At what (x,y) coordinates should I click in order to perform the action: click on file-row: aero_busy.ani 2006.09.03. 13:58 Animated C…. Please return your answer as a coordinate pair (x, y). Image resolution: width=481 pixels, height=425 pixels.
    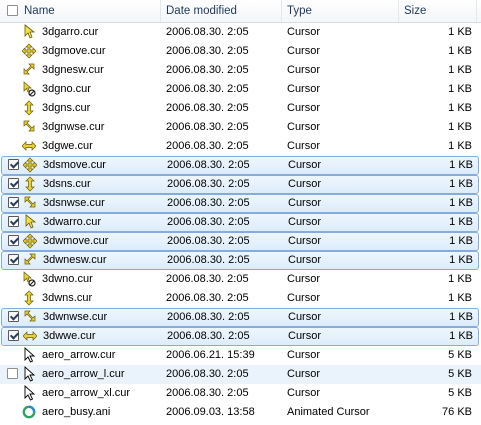
    Looking at the image, I should click on (240, 412).